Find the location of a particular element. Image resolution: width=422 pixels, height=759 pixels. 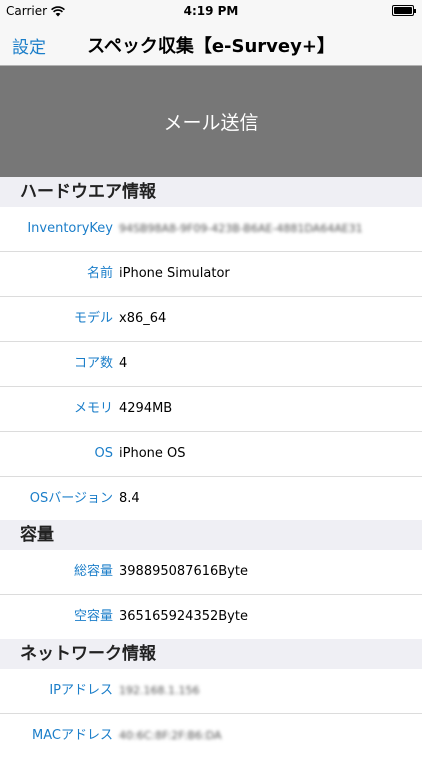

row-label: モデル is located at coordinates (93, 318).